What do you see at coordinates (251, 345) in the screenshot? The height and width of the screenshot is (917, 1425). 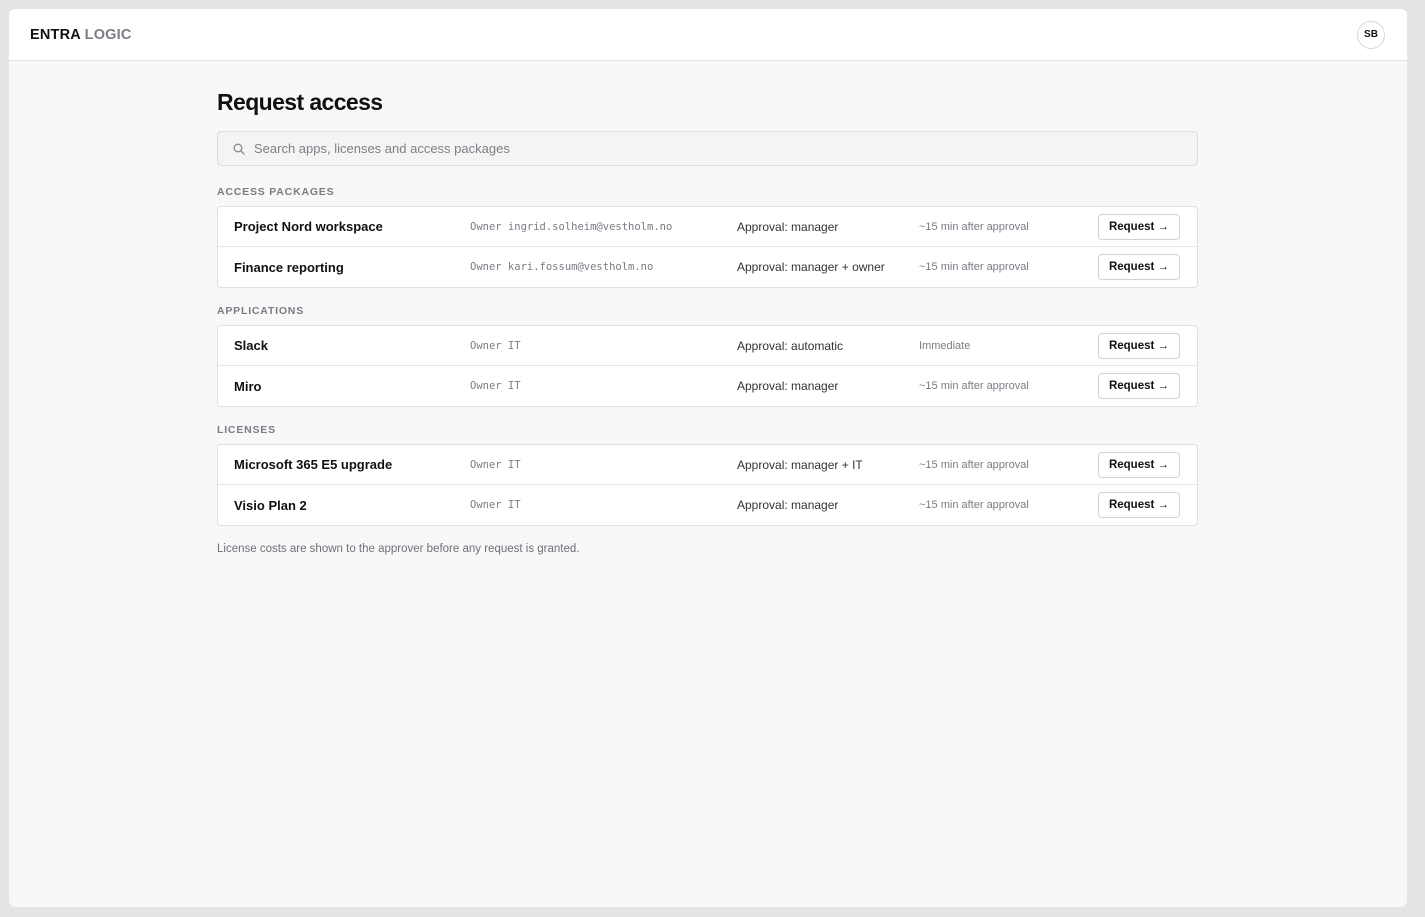 I see `item-name: Slack` at bounding box center [251, 345].